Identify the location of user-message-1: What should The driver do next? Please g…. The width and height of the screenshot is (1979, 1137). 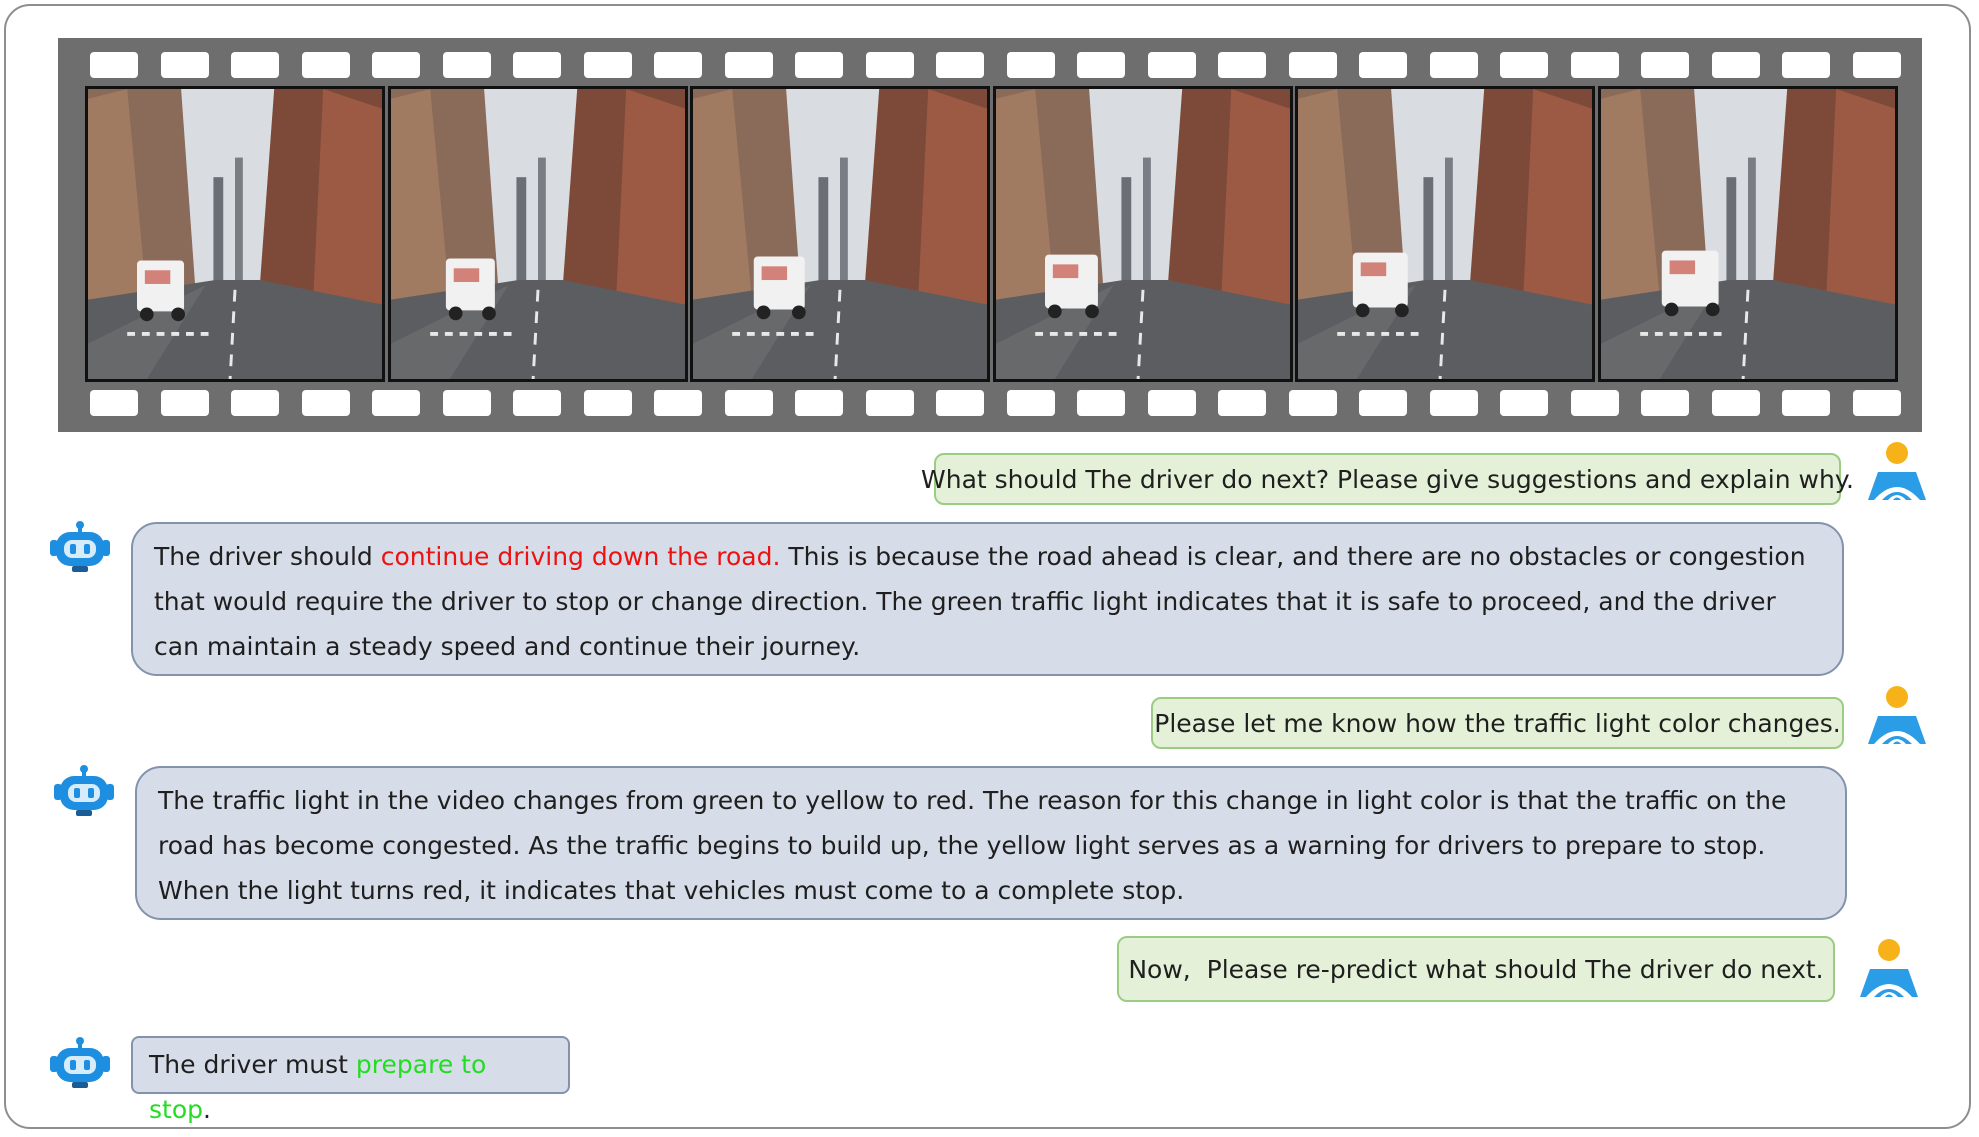
(1387, 479).